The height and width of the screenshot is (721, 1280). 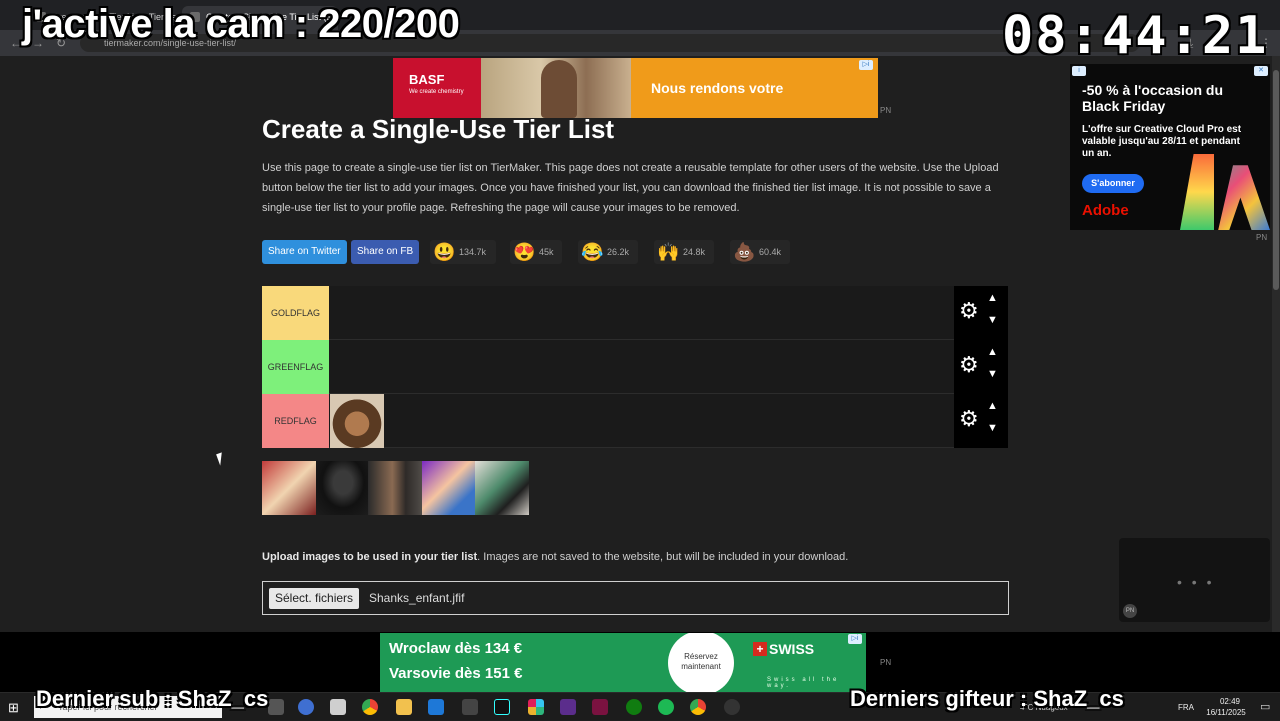 What do you see at coordinates (152, 698) in the screenshot?
I see `stream-overlay-last-sub: Dernier sub : ShaZ_cs` at bounding box center [152, 698].